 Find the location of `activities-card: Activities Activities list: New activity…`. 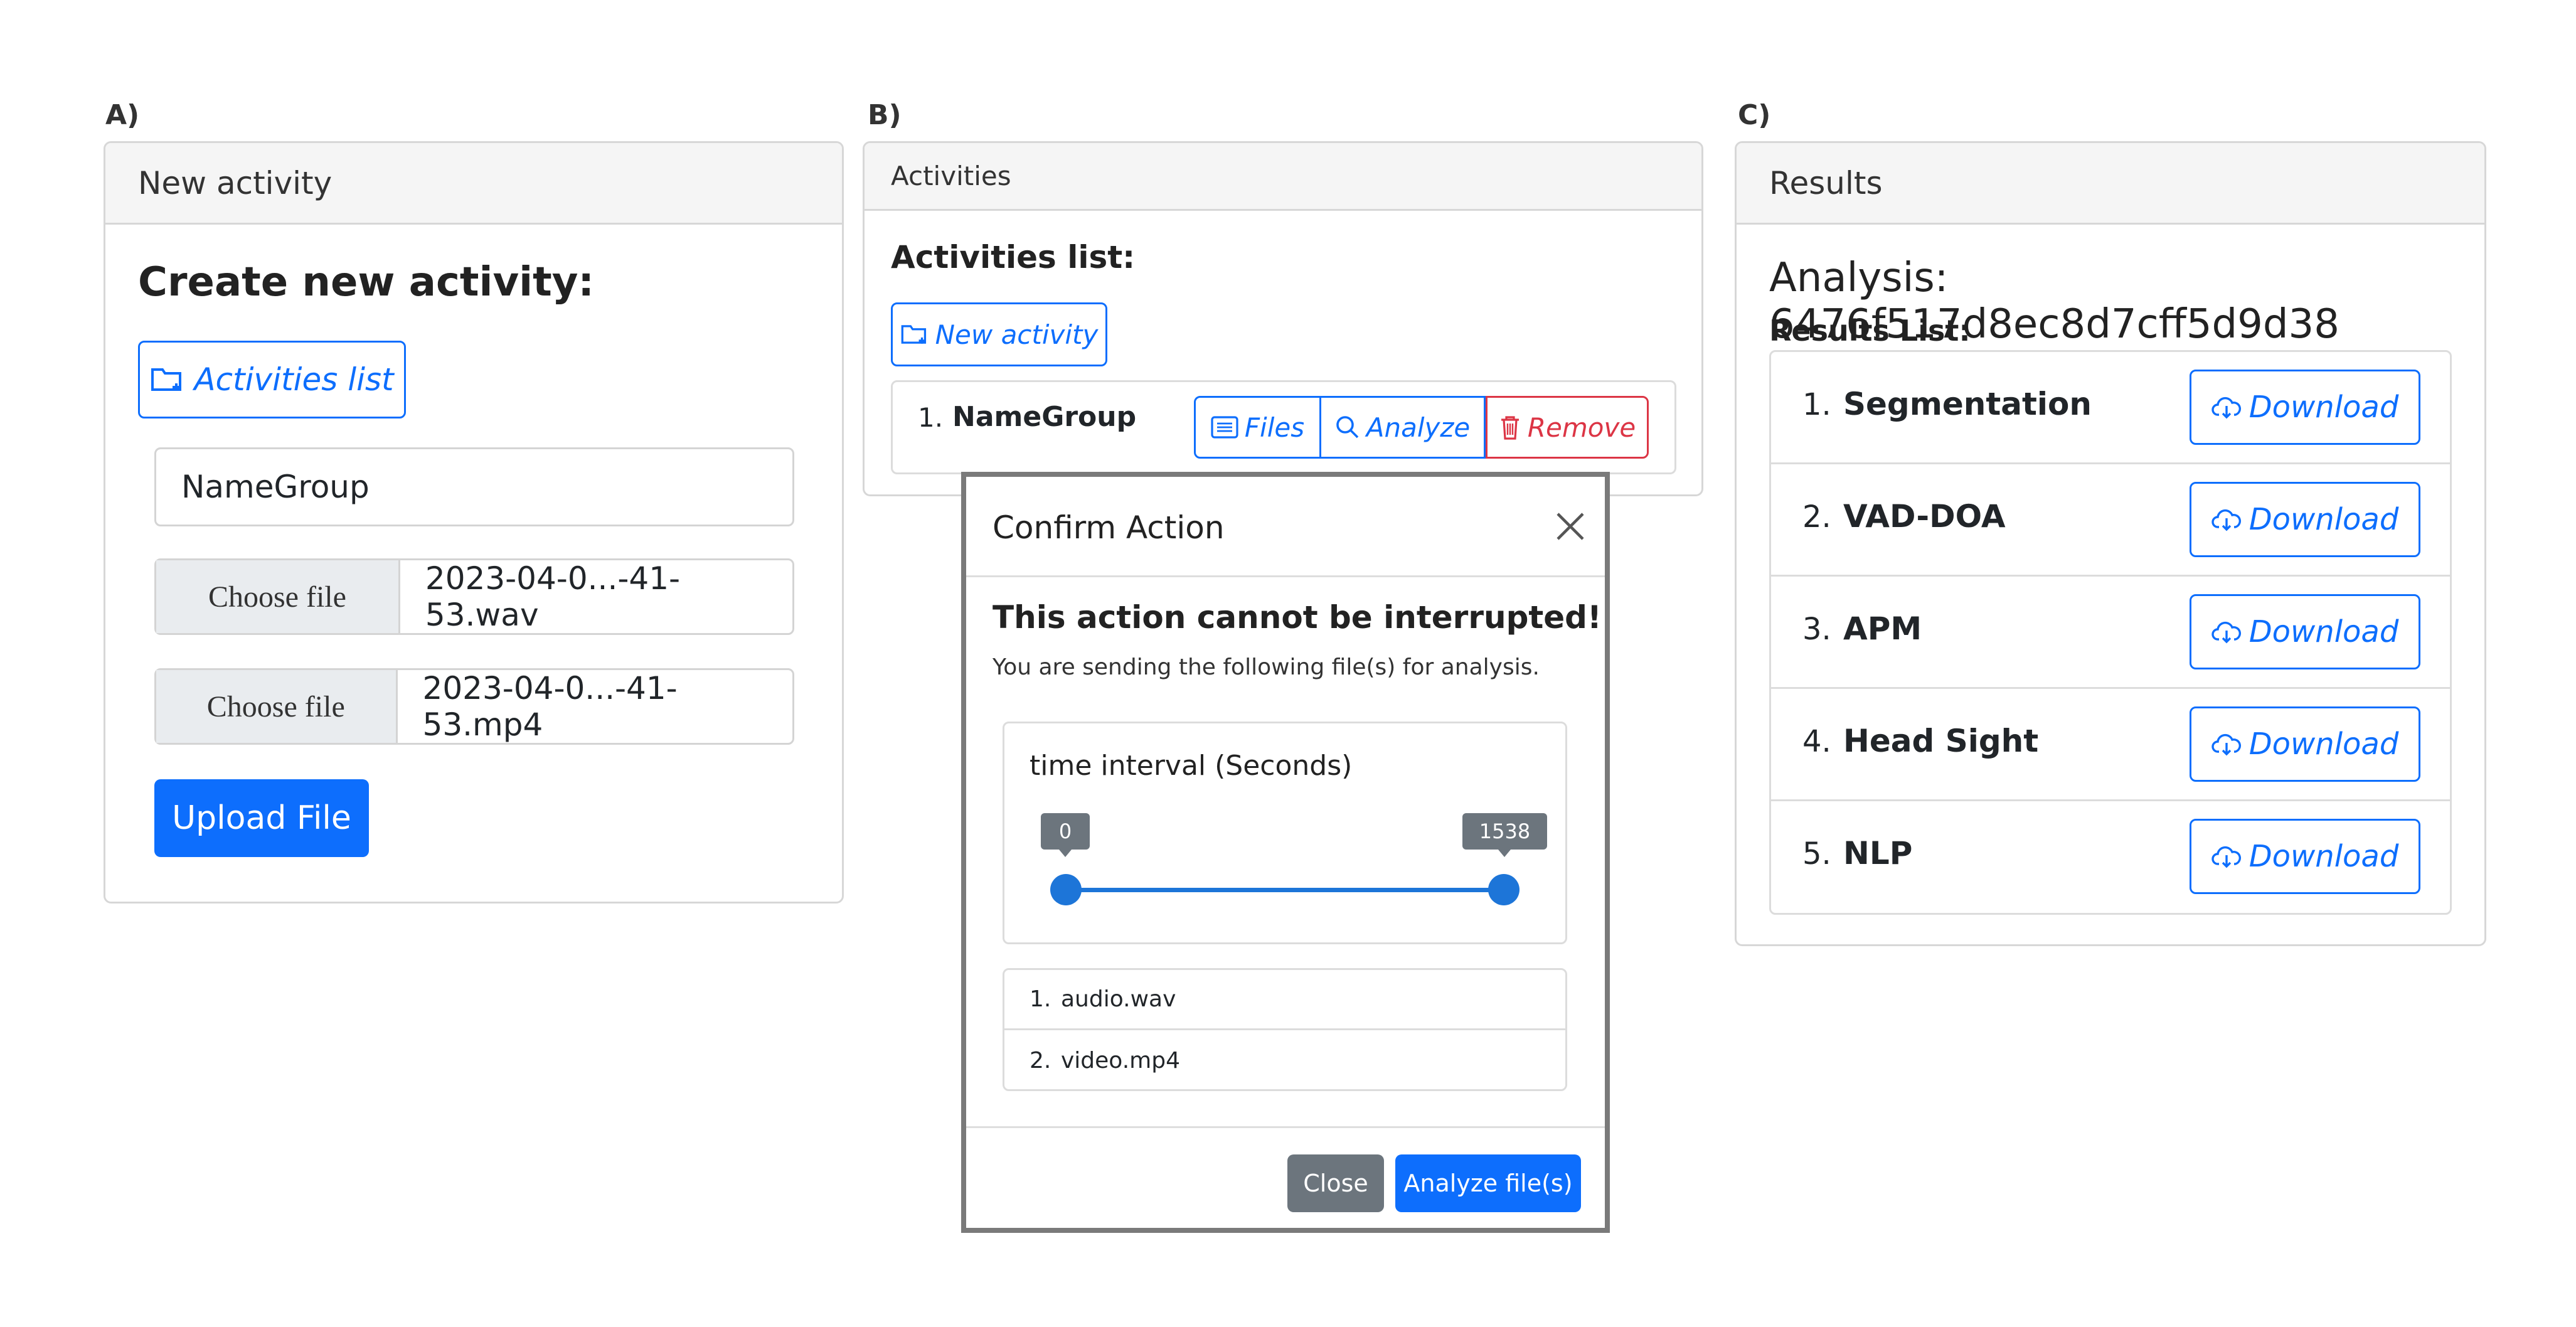

activities-card: Activities Activities list: New activity… is located at coordinates (1283, 318).